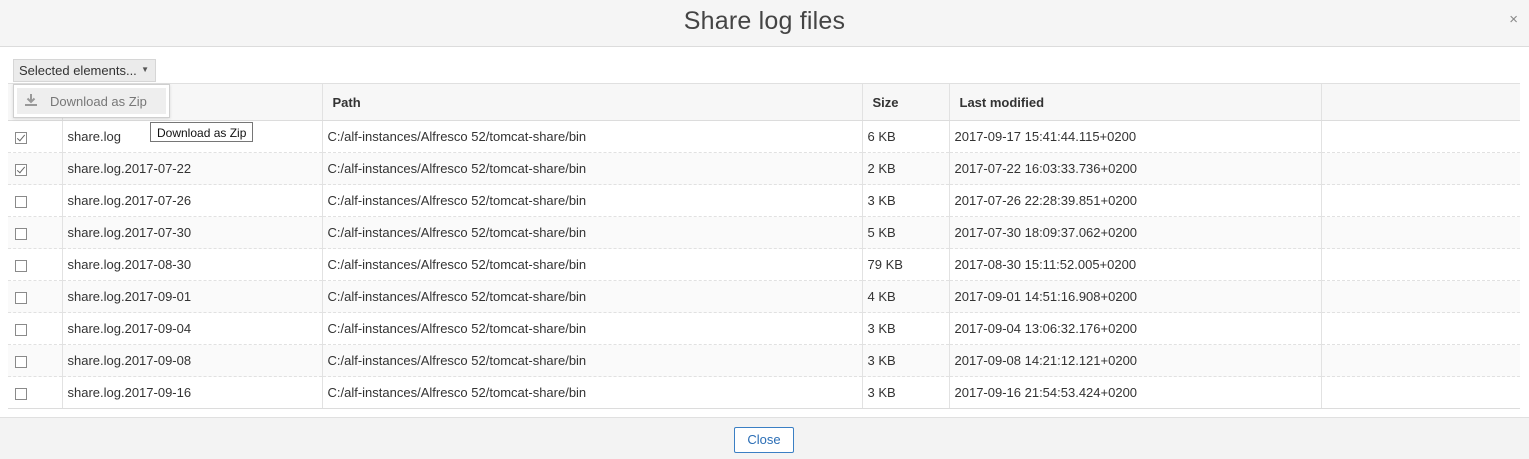  I want to click on close-button: Close, so click(764, 440).